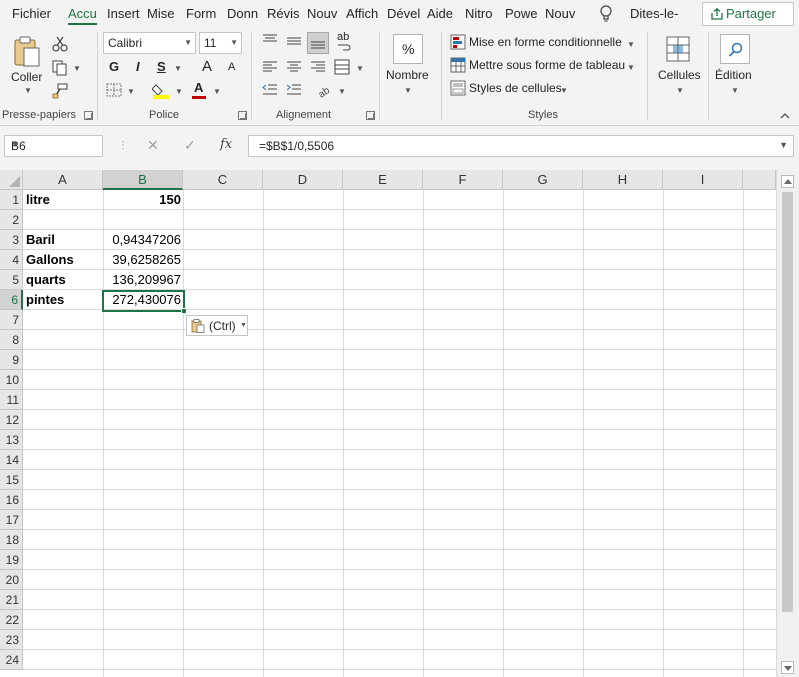 This screenshot has height=677, width=799. What do you see at coordinates (11, 380) in the screenshot?
I see `row-header-10: 10` at bounding box center [11, 380].